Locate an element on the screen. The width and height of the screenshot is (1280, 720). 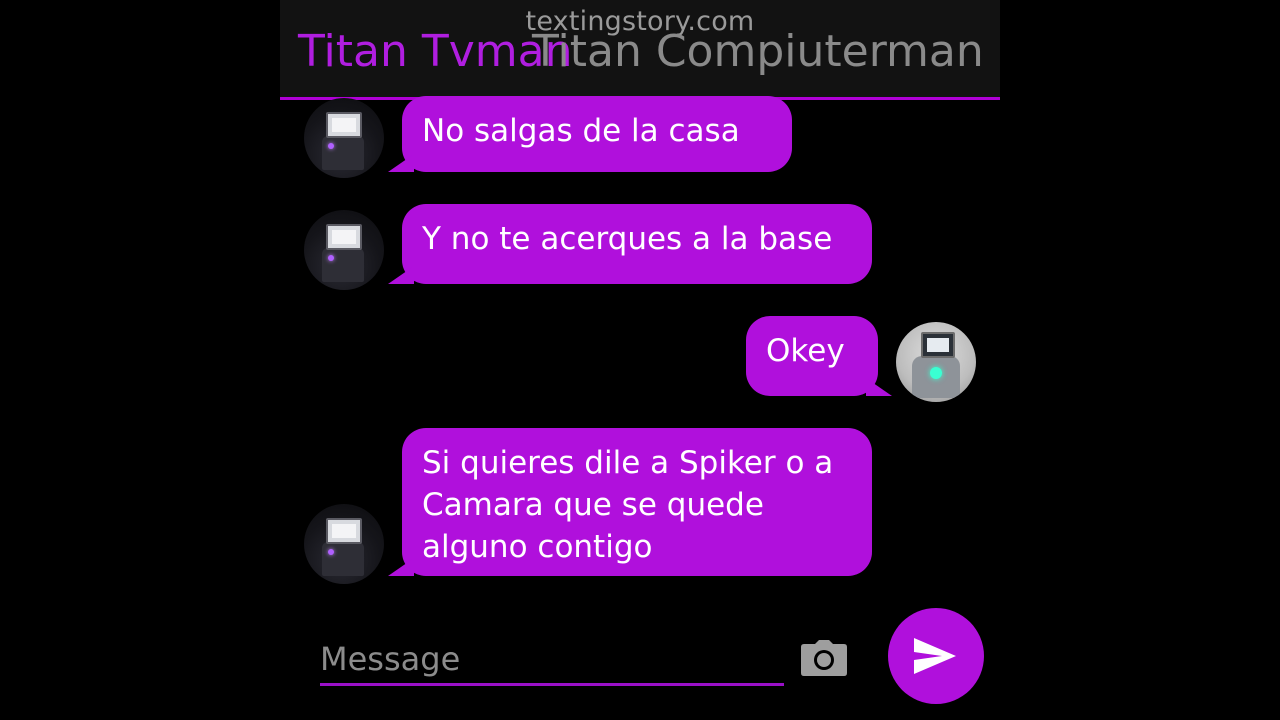
message-text: Okey is located at coordinates (805, 351).